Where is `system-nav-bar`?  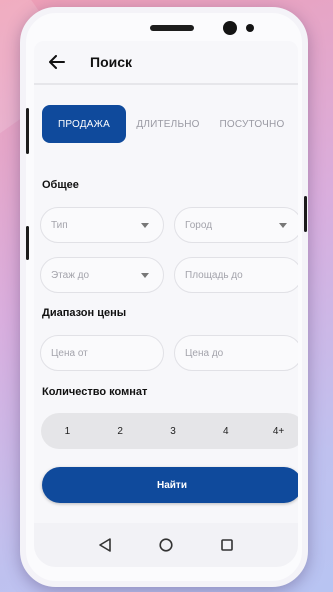
system-nav-bar is located at coordinates (166, 545).